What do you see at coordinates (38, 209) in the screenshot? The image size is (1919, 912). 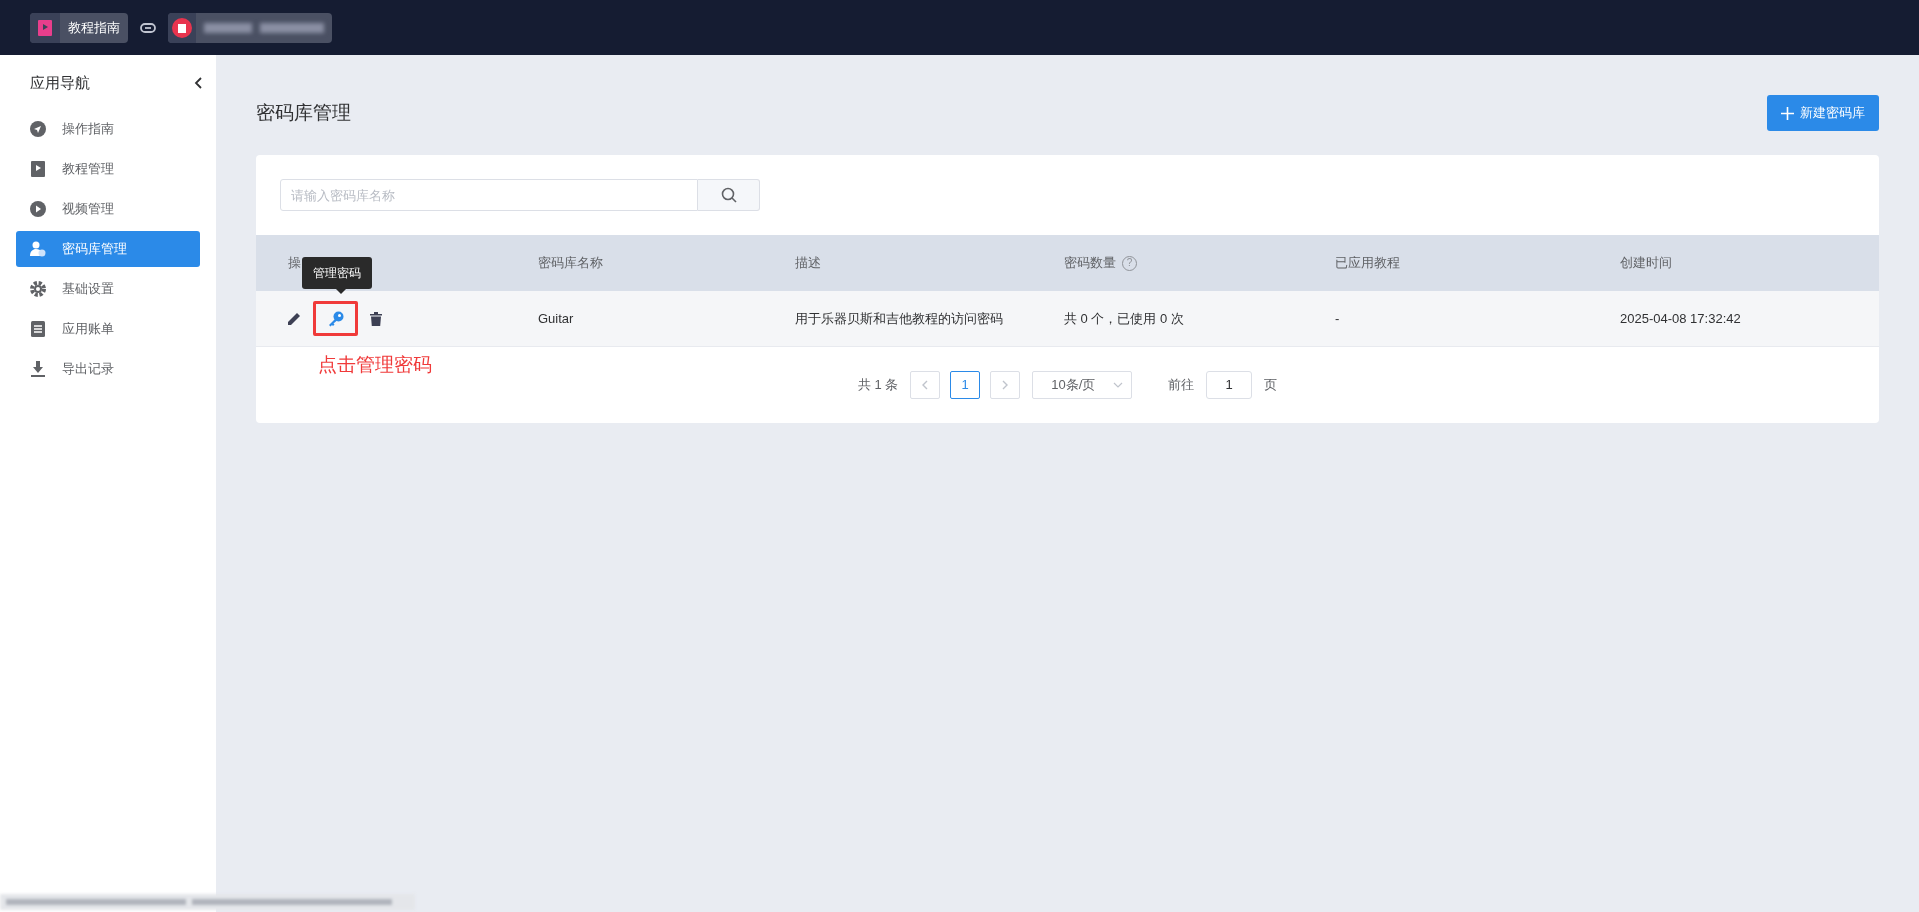 I see `play-icon` at bounding box center [38, 209].